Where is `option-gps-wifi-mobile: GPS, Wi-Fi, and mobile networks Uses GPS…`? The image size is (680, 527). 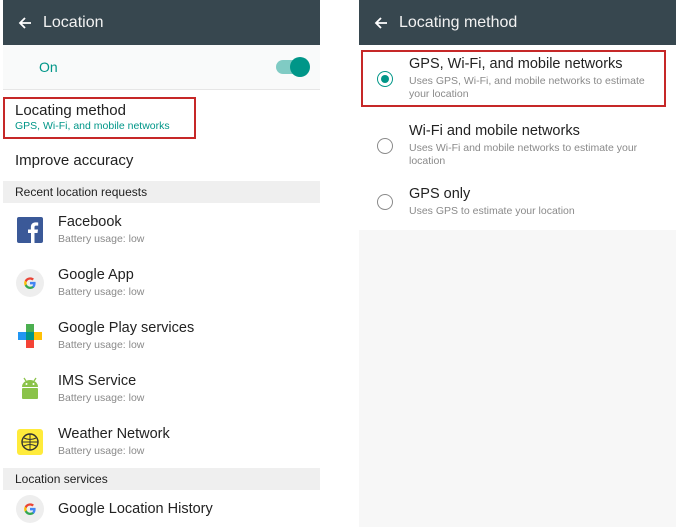
option-gps-wifi-mobile: GPS, Wi-Fi, and mobile networks Uses GPS… is located at coordinates (513, 78).